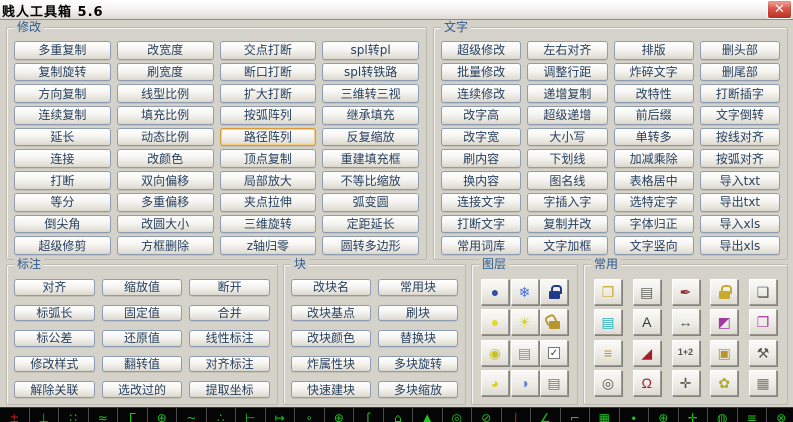 The height and width of the screenshot is (422, 793). I want to click on tool-button: 按线对齐, so click(739, 137).